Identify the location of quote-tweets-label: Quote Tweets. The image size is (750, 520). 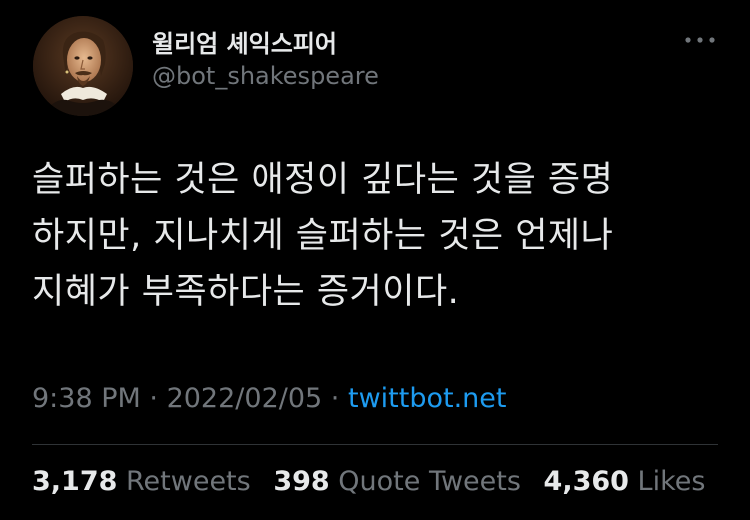
(429, 481).